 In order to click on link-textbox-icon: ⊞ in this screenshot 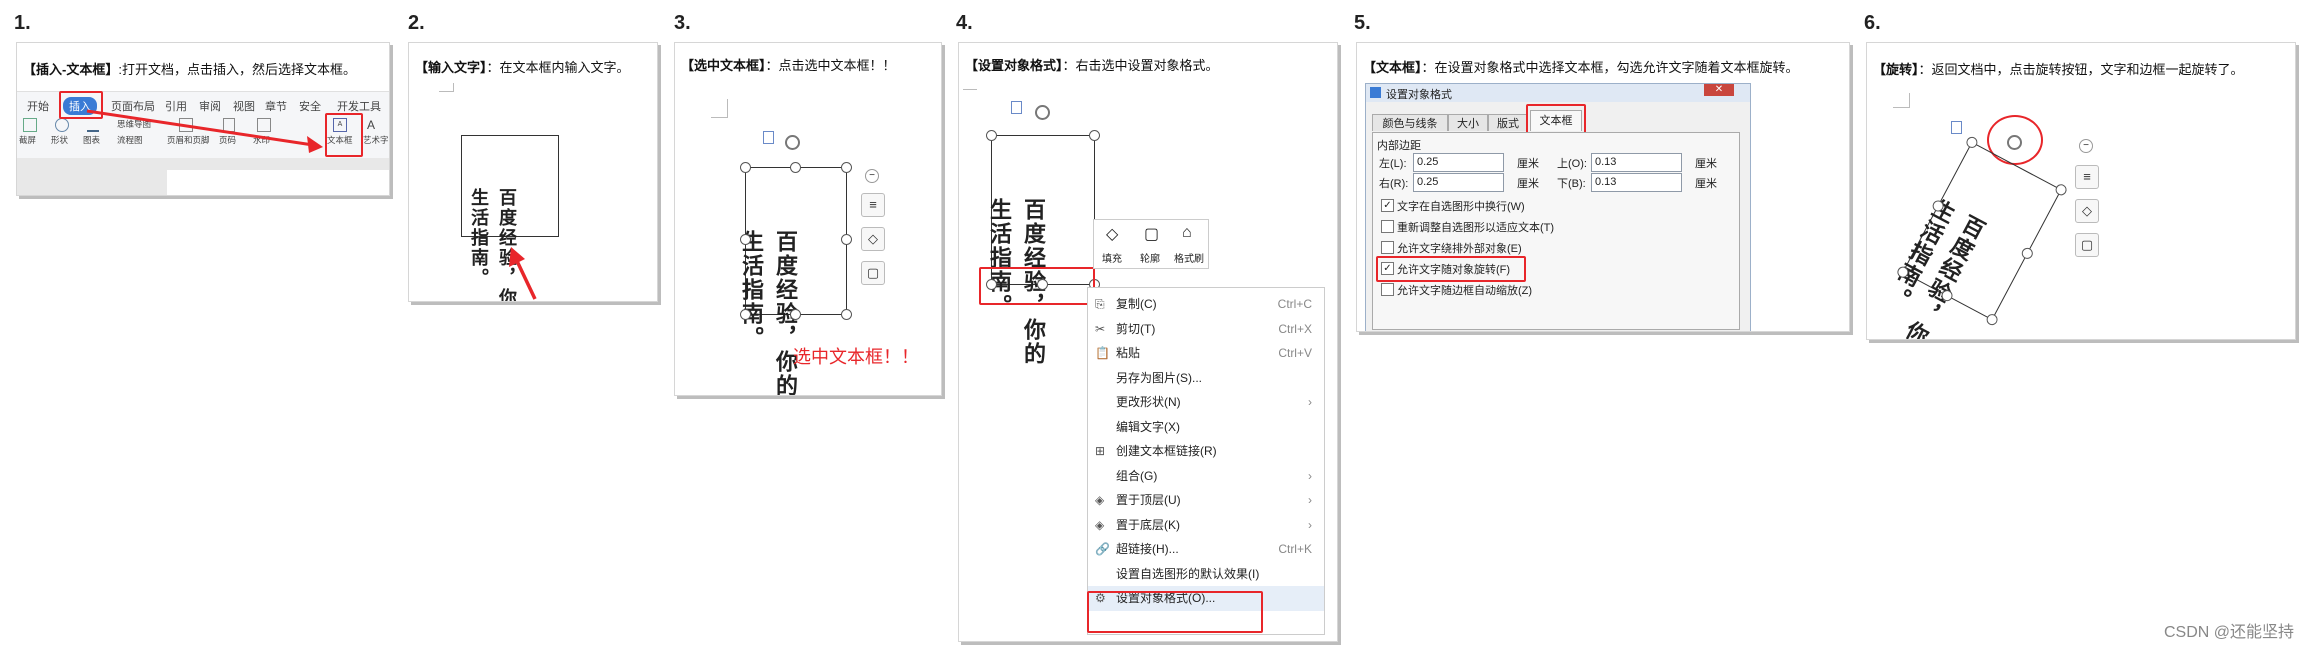, I will do `click(1100, 451)`.